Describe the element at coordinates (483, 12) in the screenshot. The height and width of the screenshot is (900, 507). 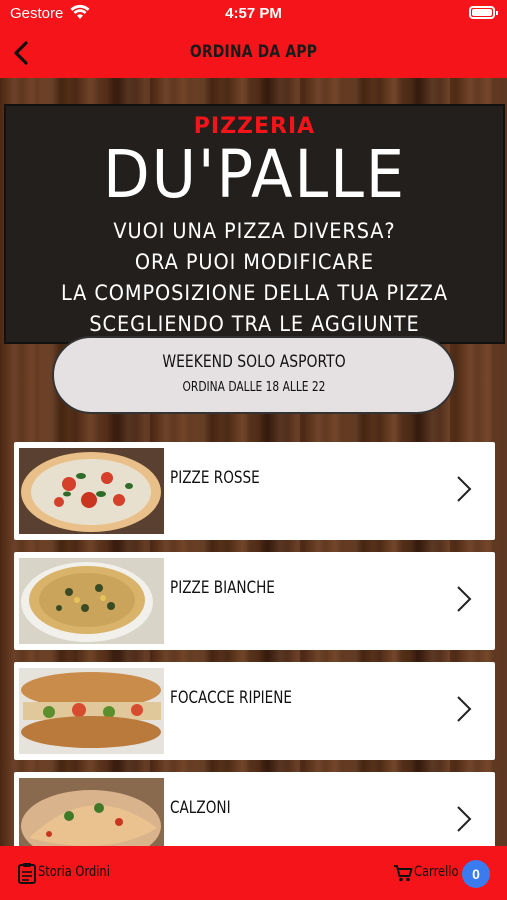
I see `battery-icon` at that location.